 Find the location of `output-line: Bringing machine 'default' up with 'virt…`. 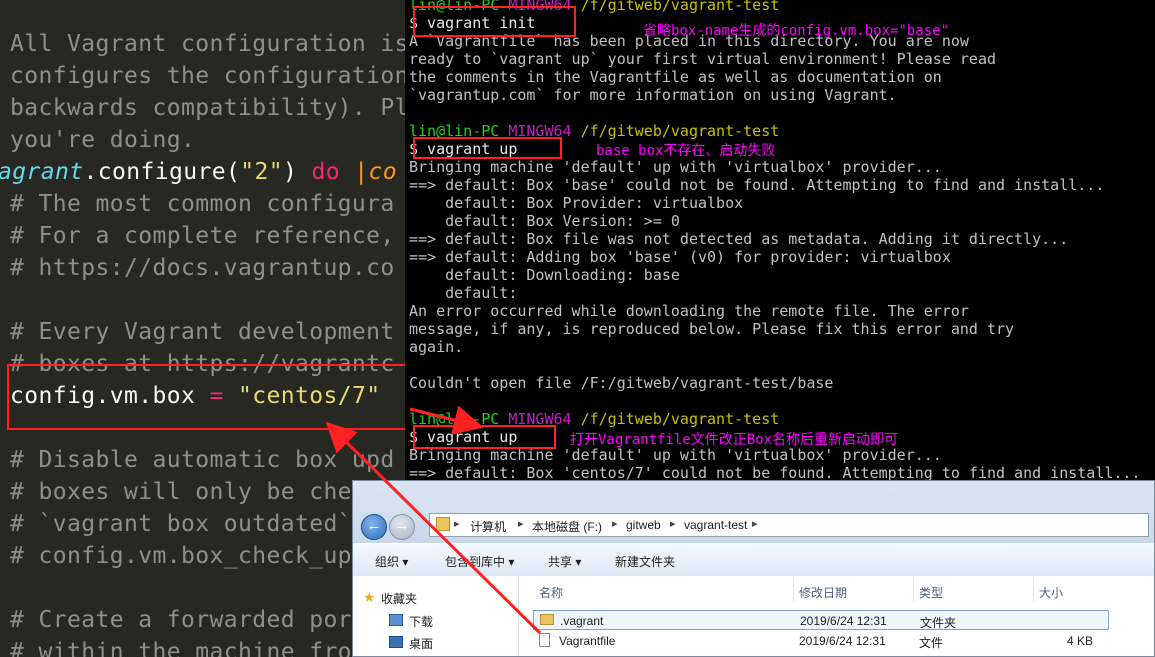

output-line: Bringing machine 'default' up with 'virt… is located at coordinates (675, 167).